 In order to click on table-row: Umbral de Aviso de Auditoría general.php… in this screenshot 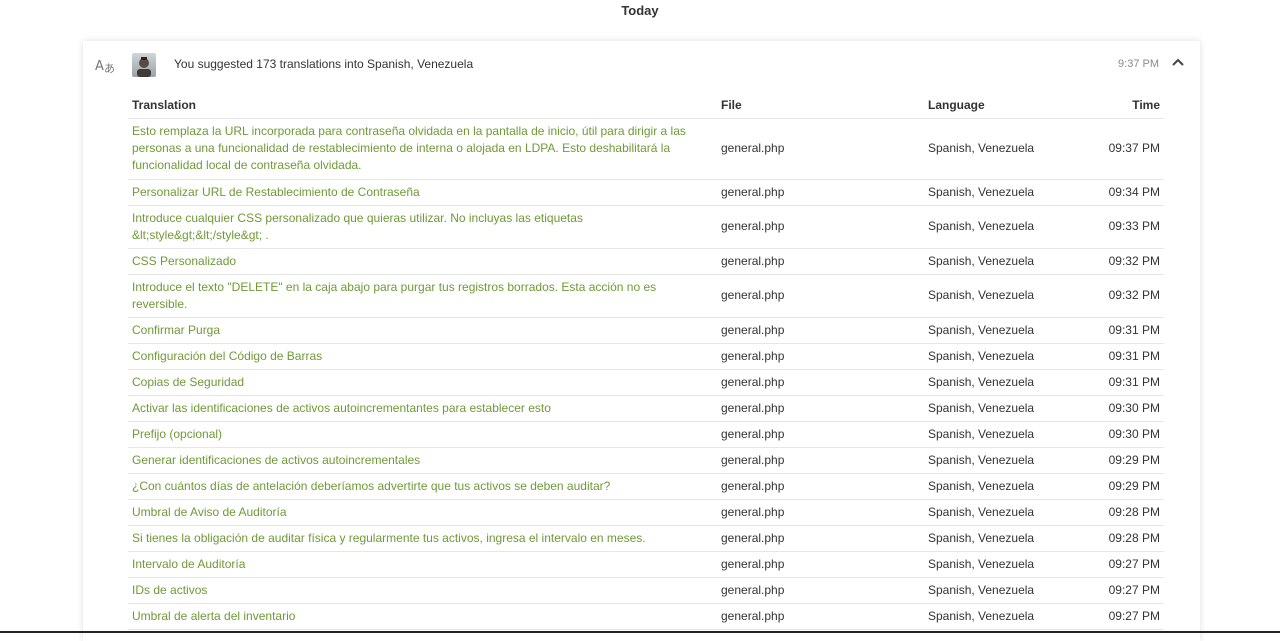, I will do `click(646, 512)`.